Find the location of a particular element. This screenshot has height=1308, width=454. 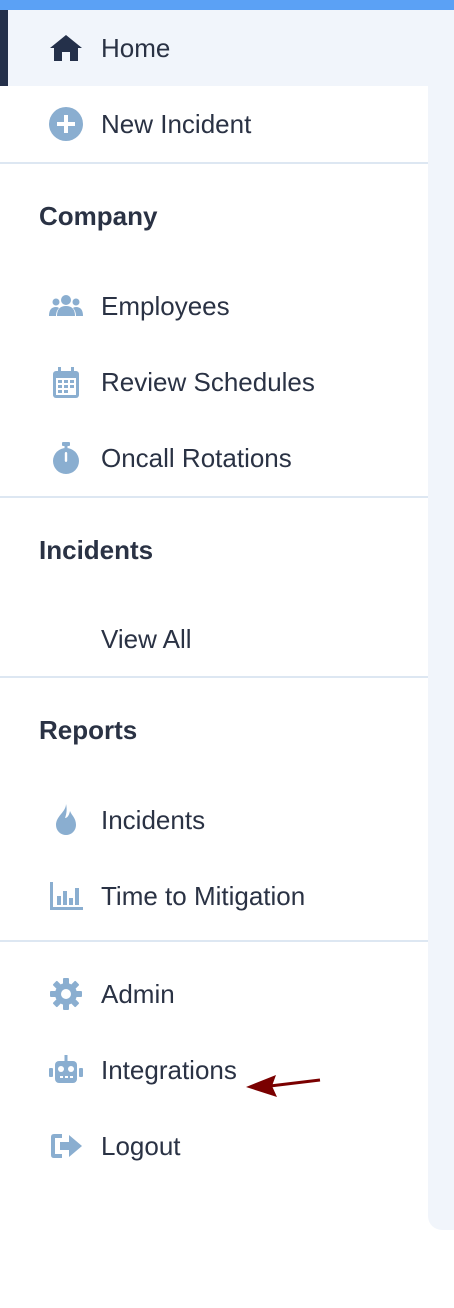

sidebar-item-integrations: Integrations is located at coordinates (214, 1070).